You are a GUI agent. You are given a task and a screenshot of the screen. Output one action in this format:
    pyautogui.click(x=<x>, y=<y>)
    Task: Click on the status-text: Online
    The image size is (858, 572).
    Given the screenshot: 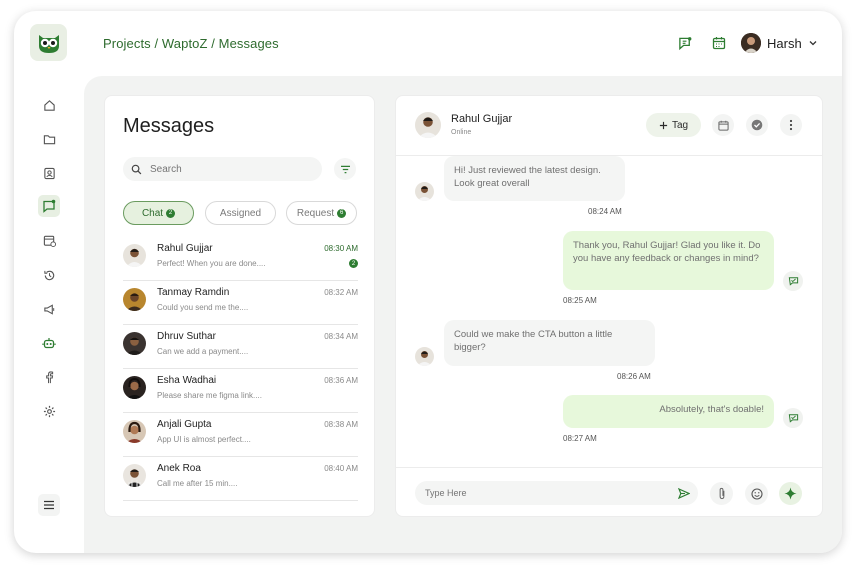 What is the action you would take?
    pyautogui.click(x=461, y=132)
    